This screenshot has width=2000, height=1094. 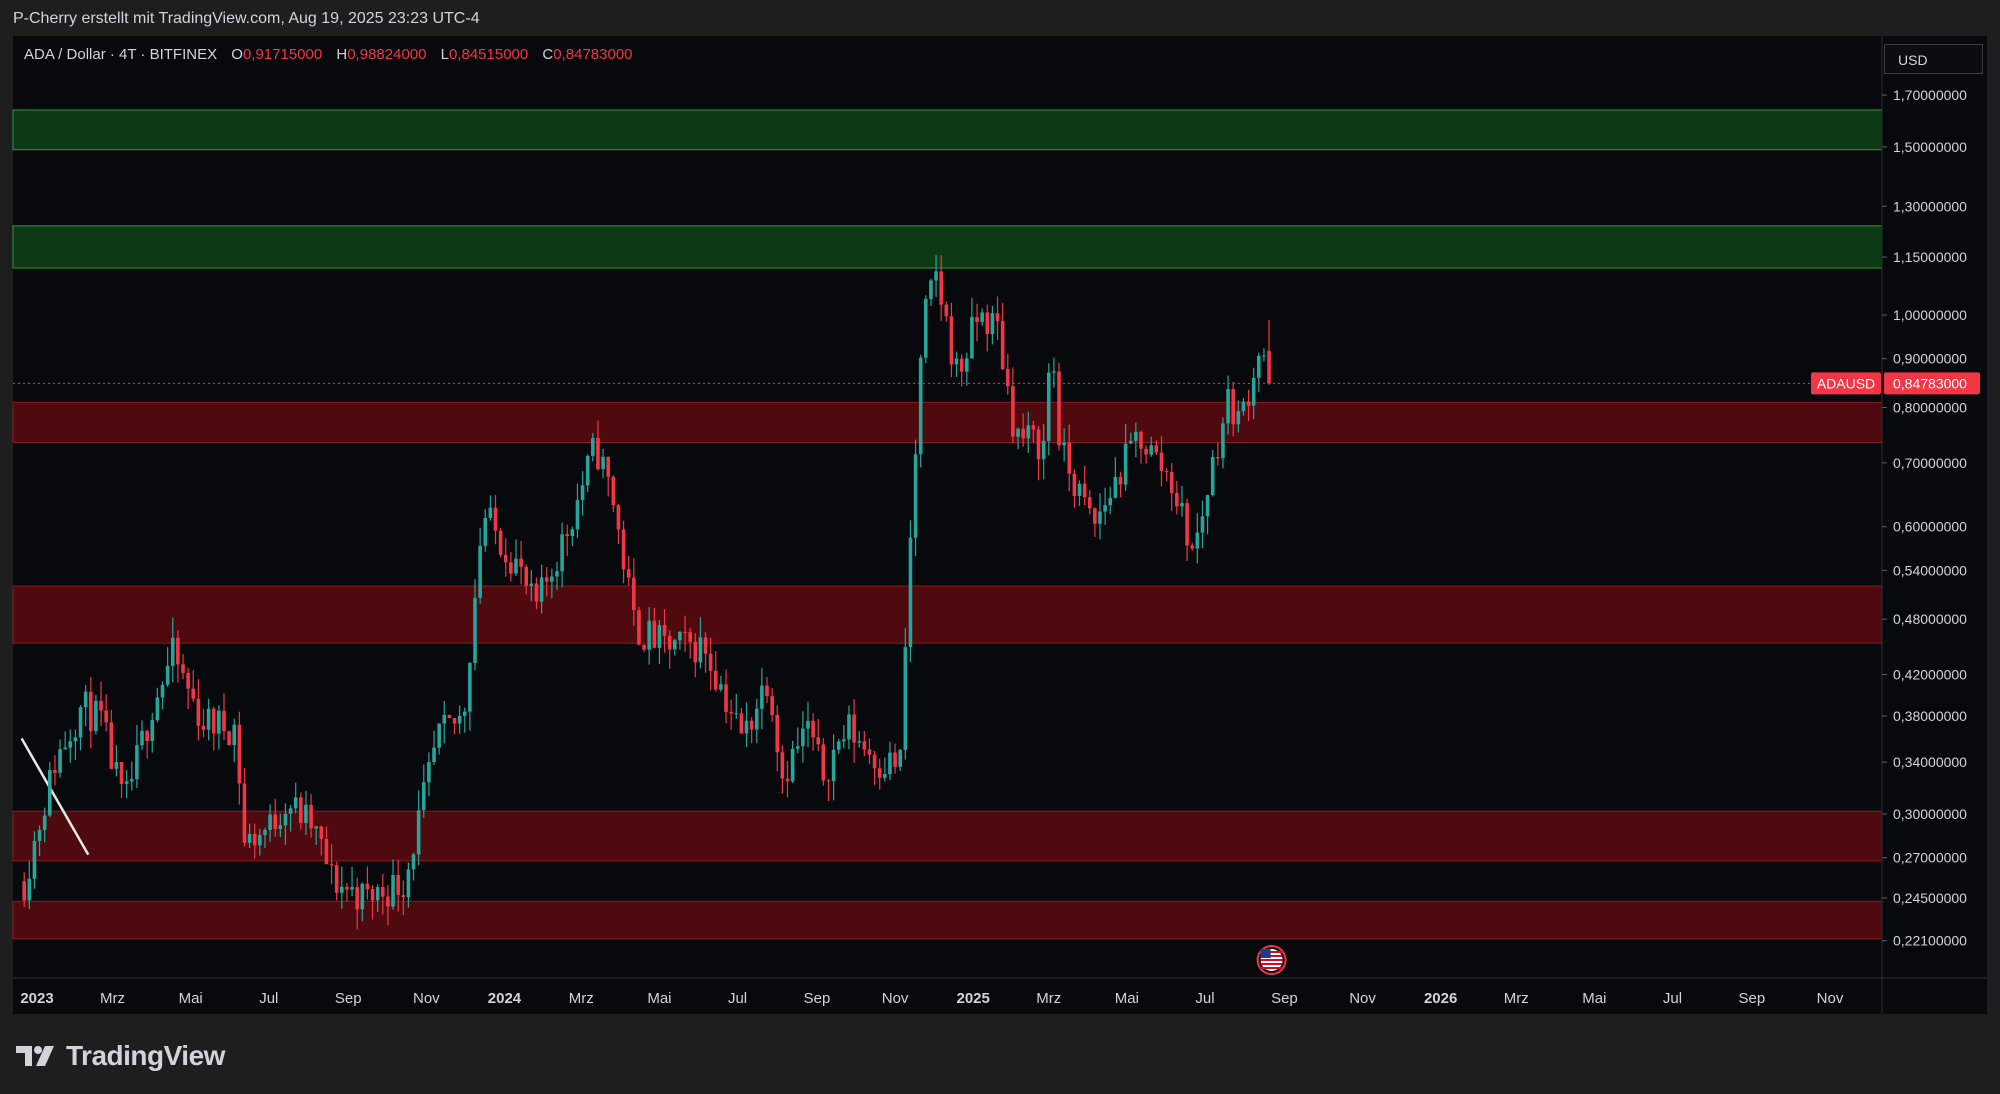 What do you see at coordinates (112, 998) in the screenshot?
I see `time-tick-label: Mrz` at bounding box center [112, 998].